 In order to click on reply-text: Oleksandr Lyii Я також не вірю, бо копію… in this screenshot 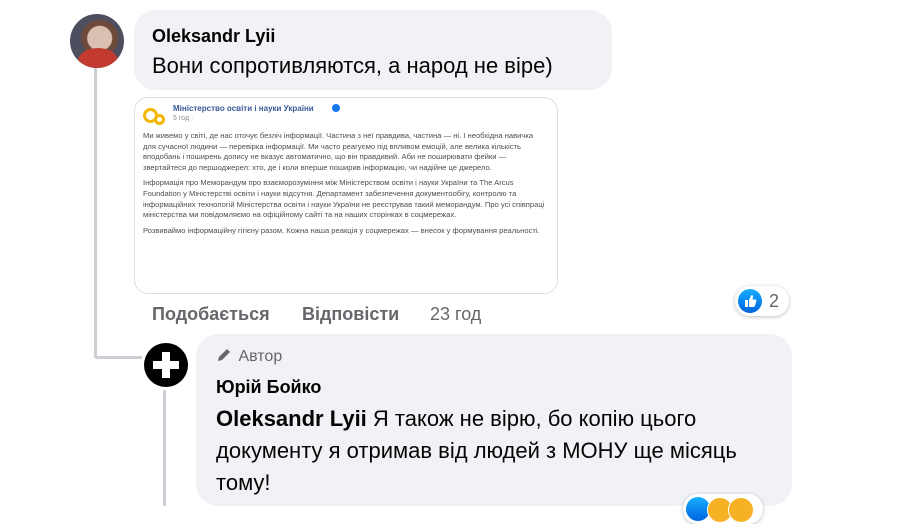, I will do `click(496, 451)`.